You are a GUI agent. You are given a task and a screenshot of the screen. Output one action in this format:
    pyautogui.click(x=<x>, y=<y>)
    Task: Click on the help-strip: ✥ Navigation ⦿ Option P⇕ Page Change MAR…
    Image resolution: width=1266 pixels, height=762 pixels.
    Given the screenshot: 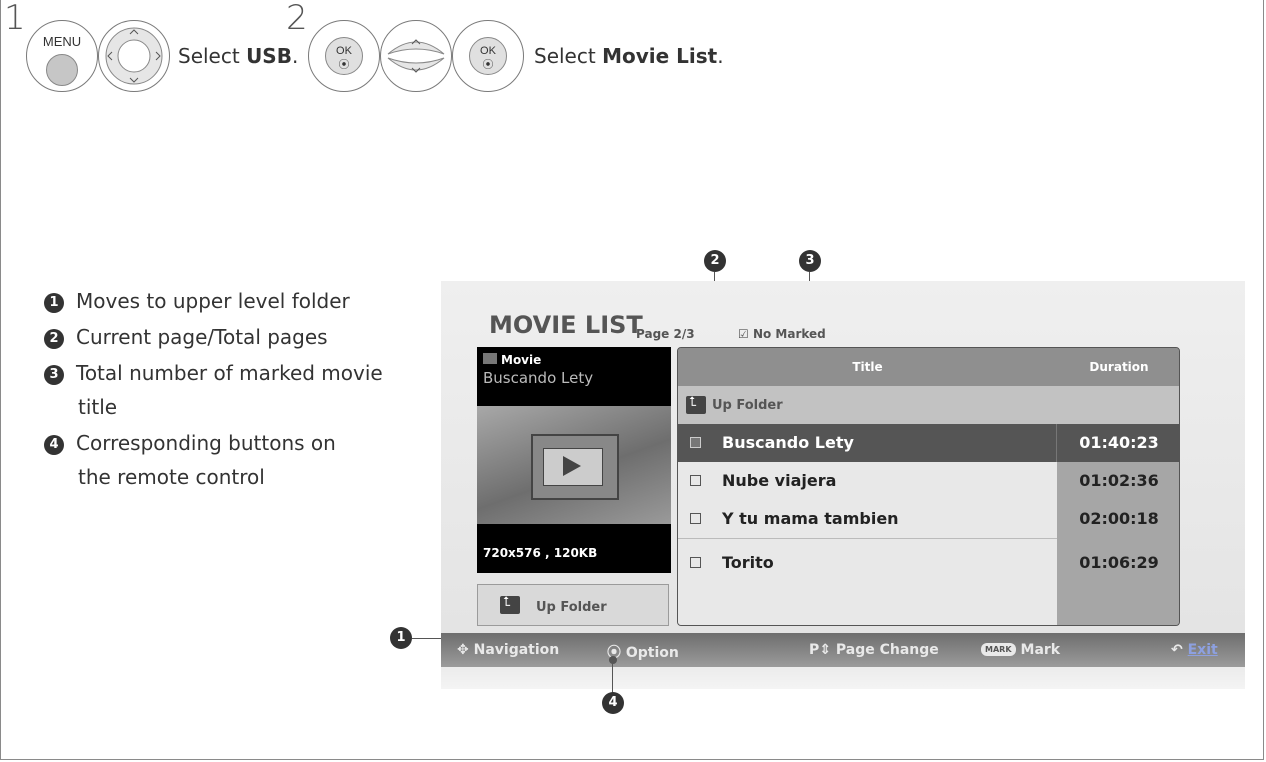 What is the action you would take?
    pyautogui.click(x=843, y=650)
    